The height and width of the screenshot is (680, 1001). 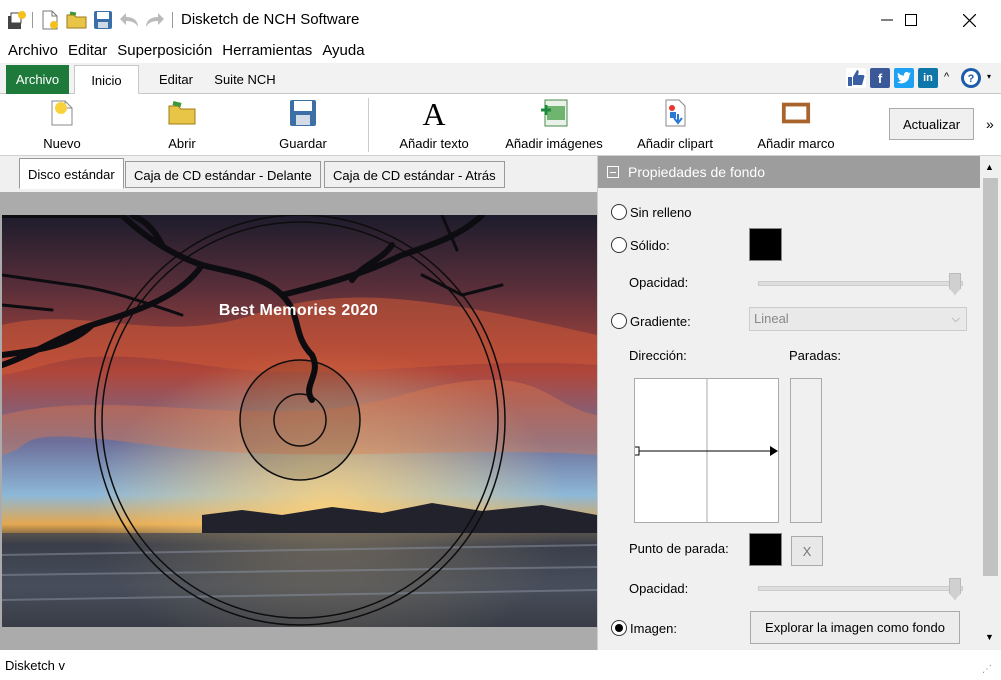 I want to click on remove-stop-button: X, so click(x=807, y=551).